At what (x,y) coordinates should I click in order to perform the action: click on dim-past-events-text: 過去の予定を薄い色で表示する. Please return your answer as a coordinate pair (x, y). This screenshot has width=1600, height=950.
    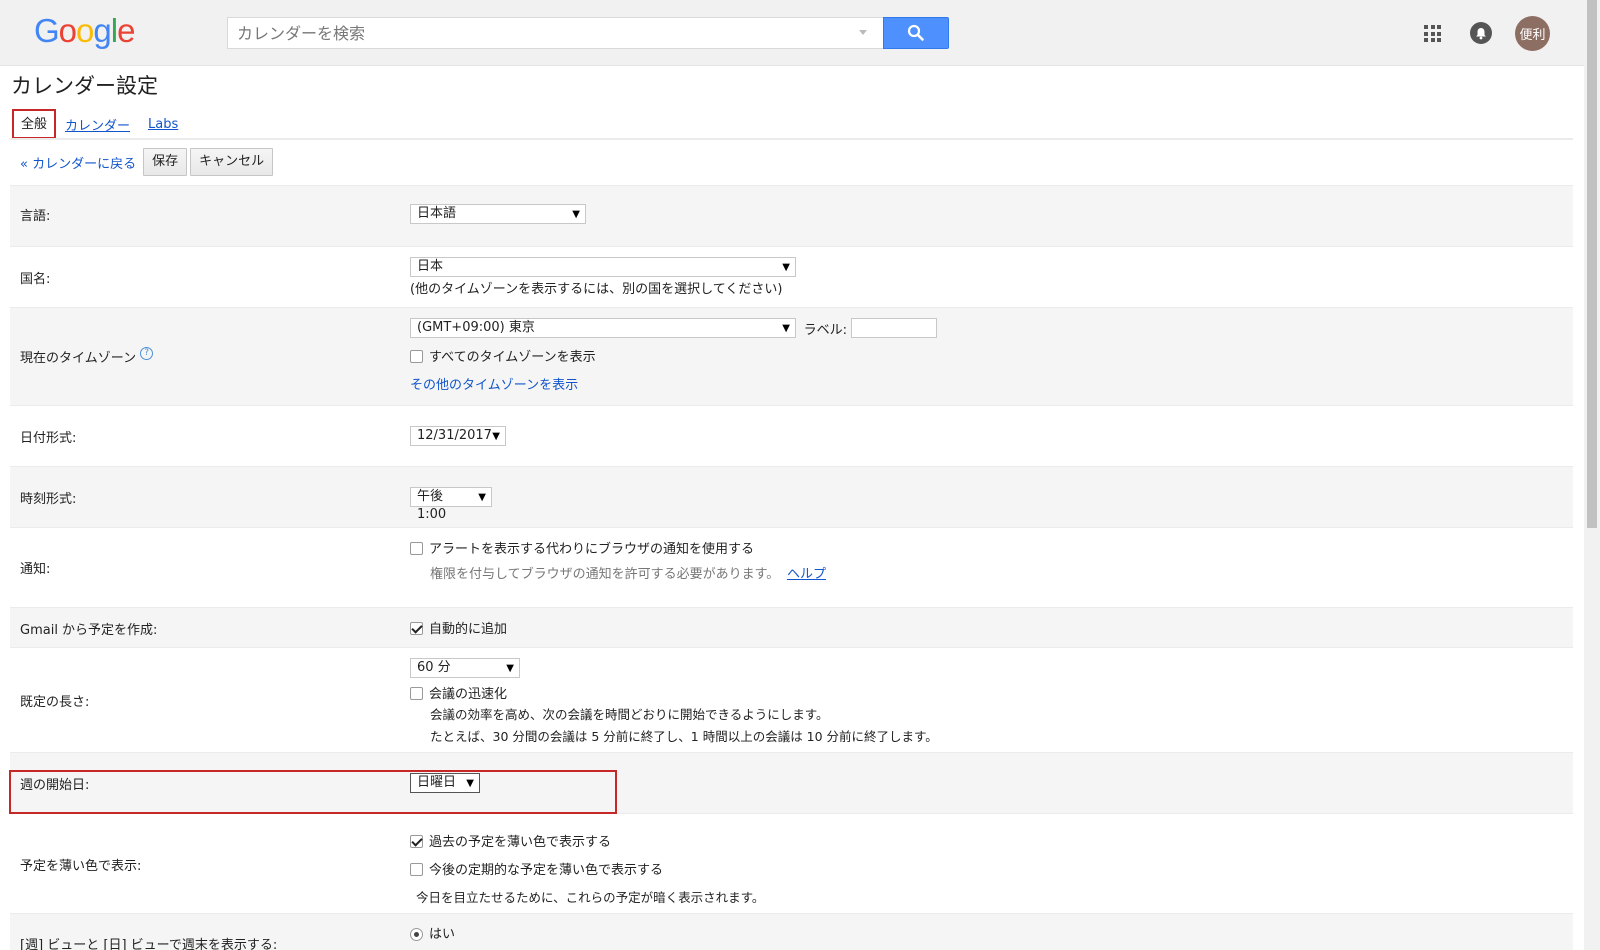
    Looking at the image, I should click on (520, 842).